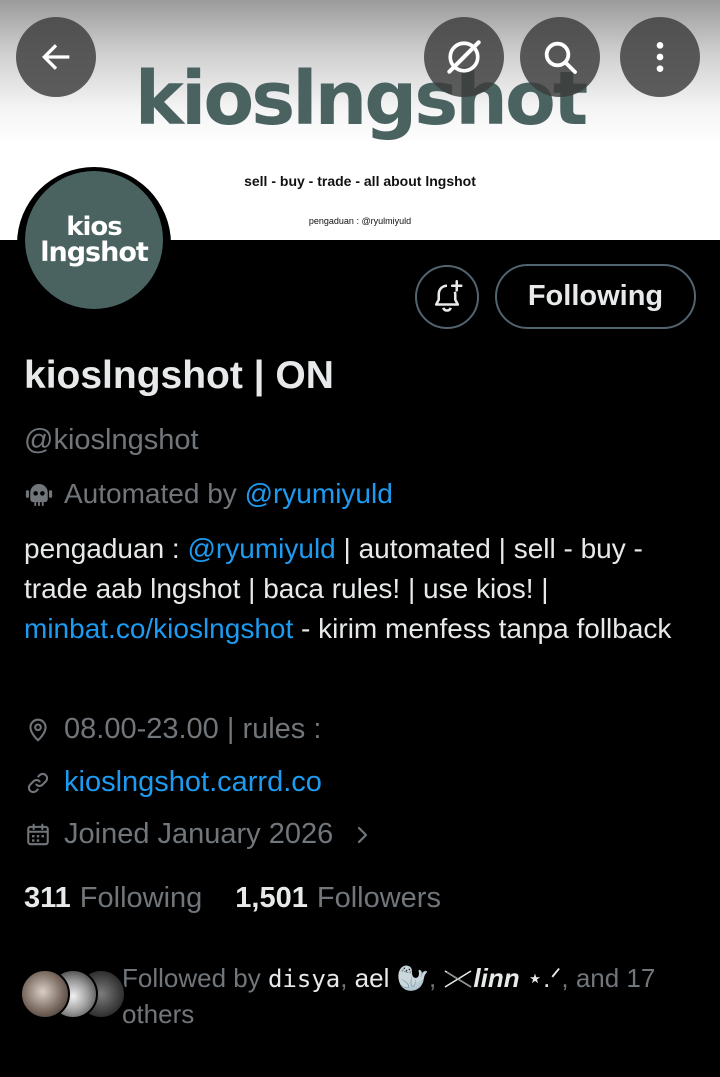 The height and width of the screenshot is (1077, 720). I want to click on bio-url-link: minbat.co/kioslngshot, so click(158, 628).